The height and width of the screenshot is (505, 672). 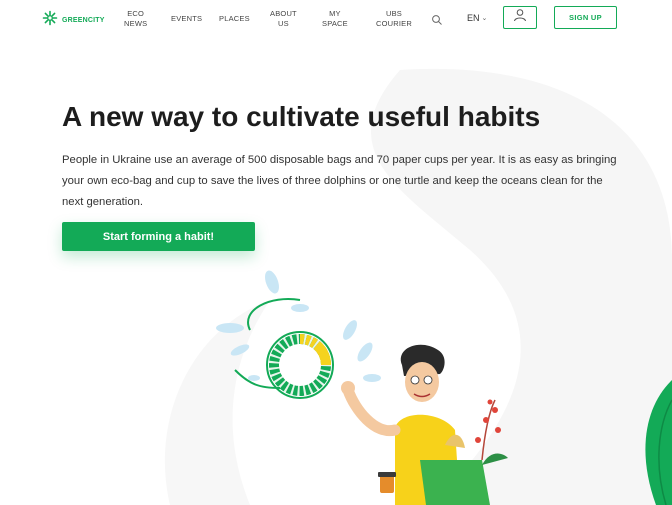 I want to click on user-icon, so click(x=520, y=17).